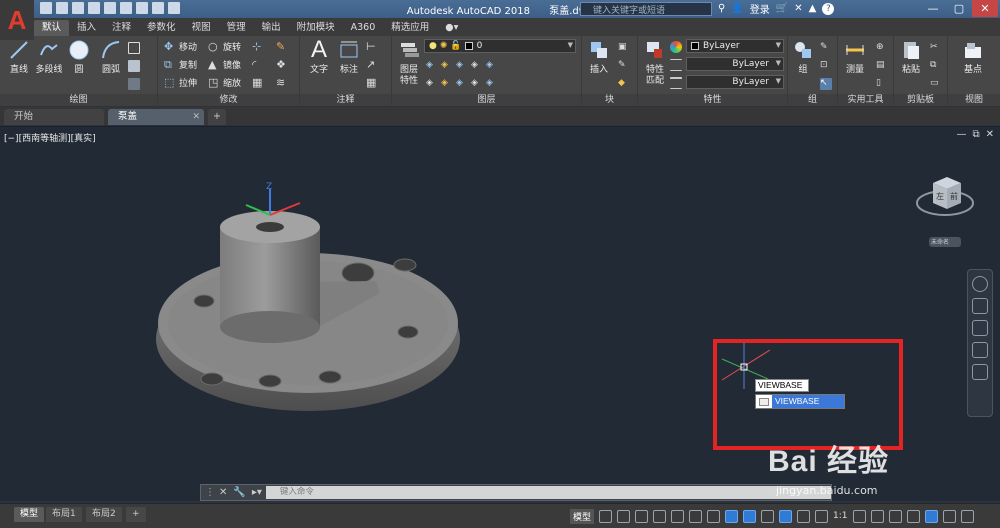 The height and width of the screenshot is (528, 1000). Describe the element at coordinates (201, 28) in the screenshot. I see `tab-view: 视图` at that location.